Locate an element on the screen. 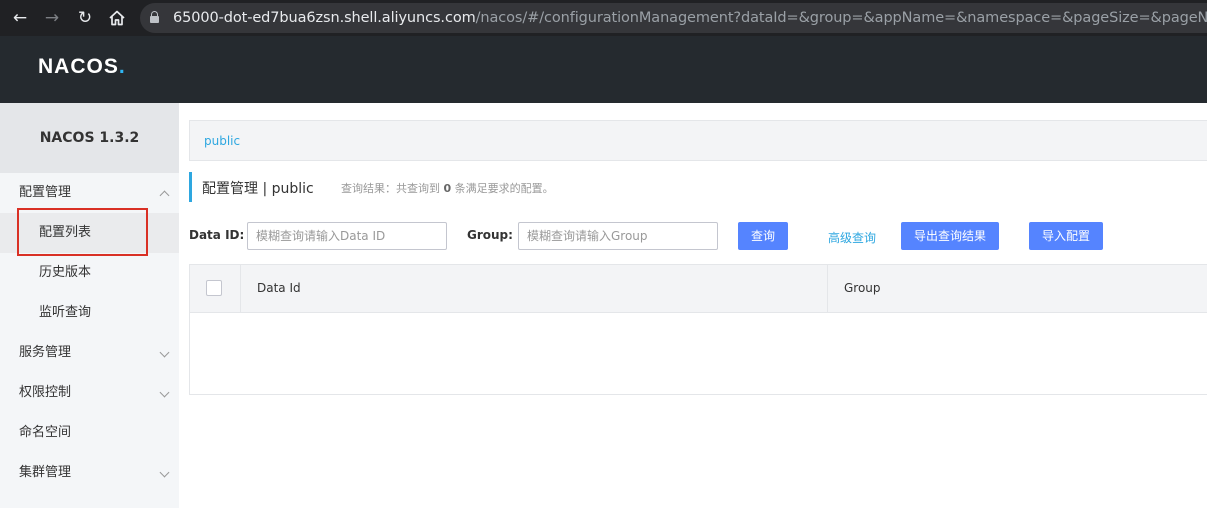 The image size is (1207, 508). result-prefix: 查询结果：共查询到 is located at coordinates (392, 188).